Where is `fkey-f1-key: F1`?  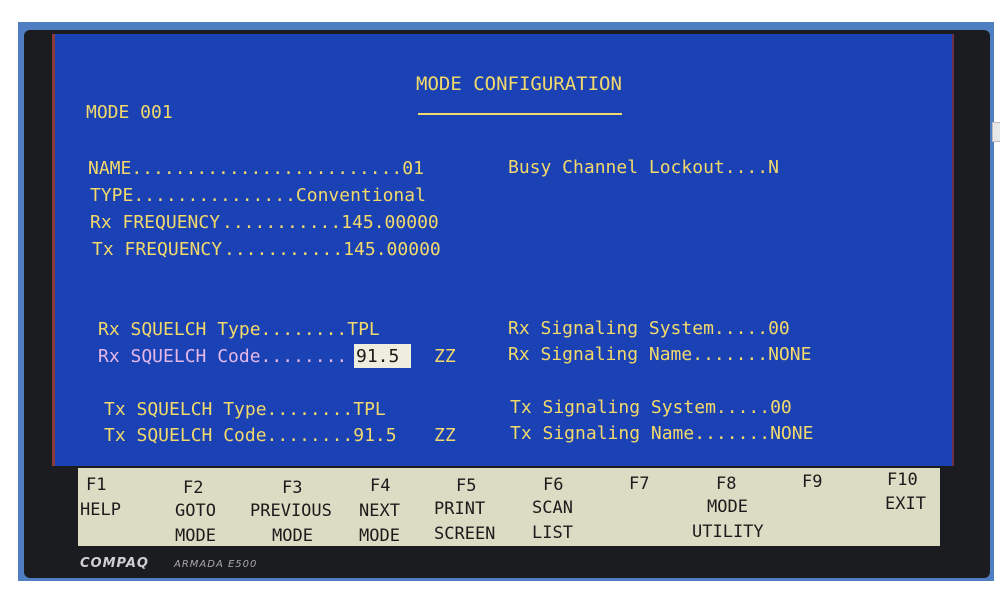
fkey-f1-key: F1 is located at coordinates (96, 485).